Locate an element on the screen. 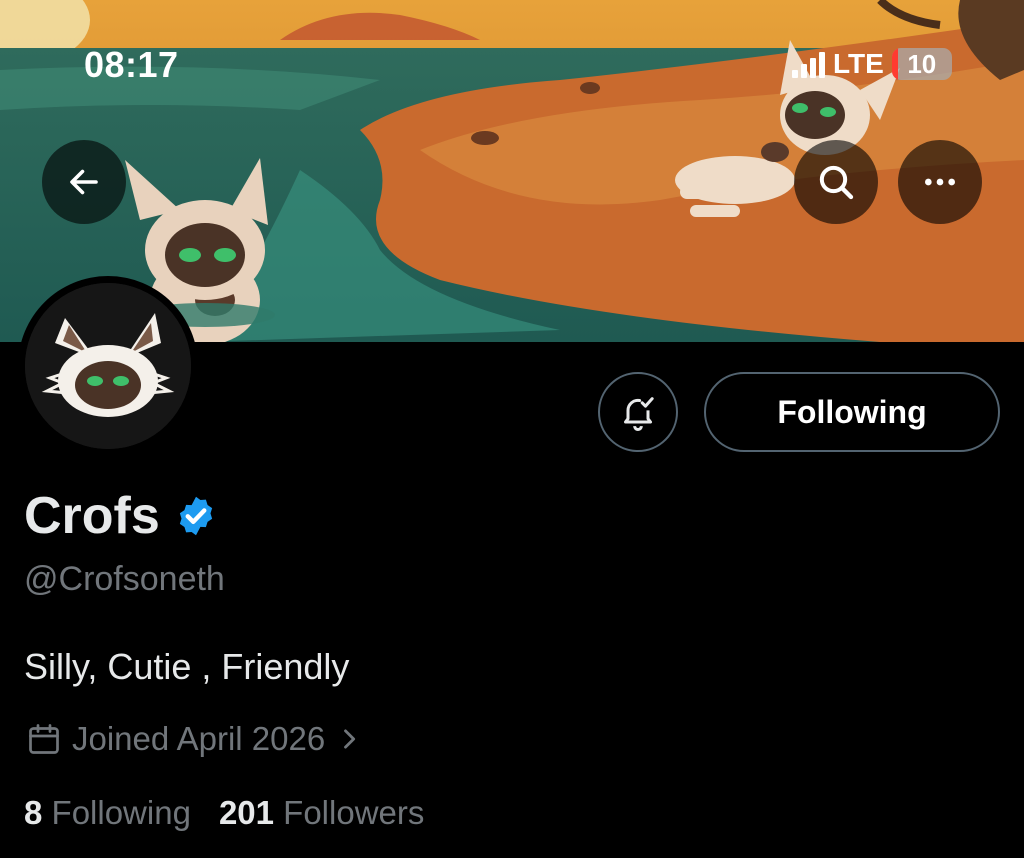 Image resolution: width=1024 pixels, height=858 pixels. signal-icon is located at coordinates (808, 64).